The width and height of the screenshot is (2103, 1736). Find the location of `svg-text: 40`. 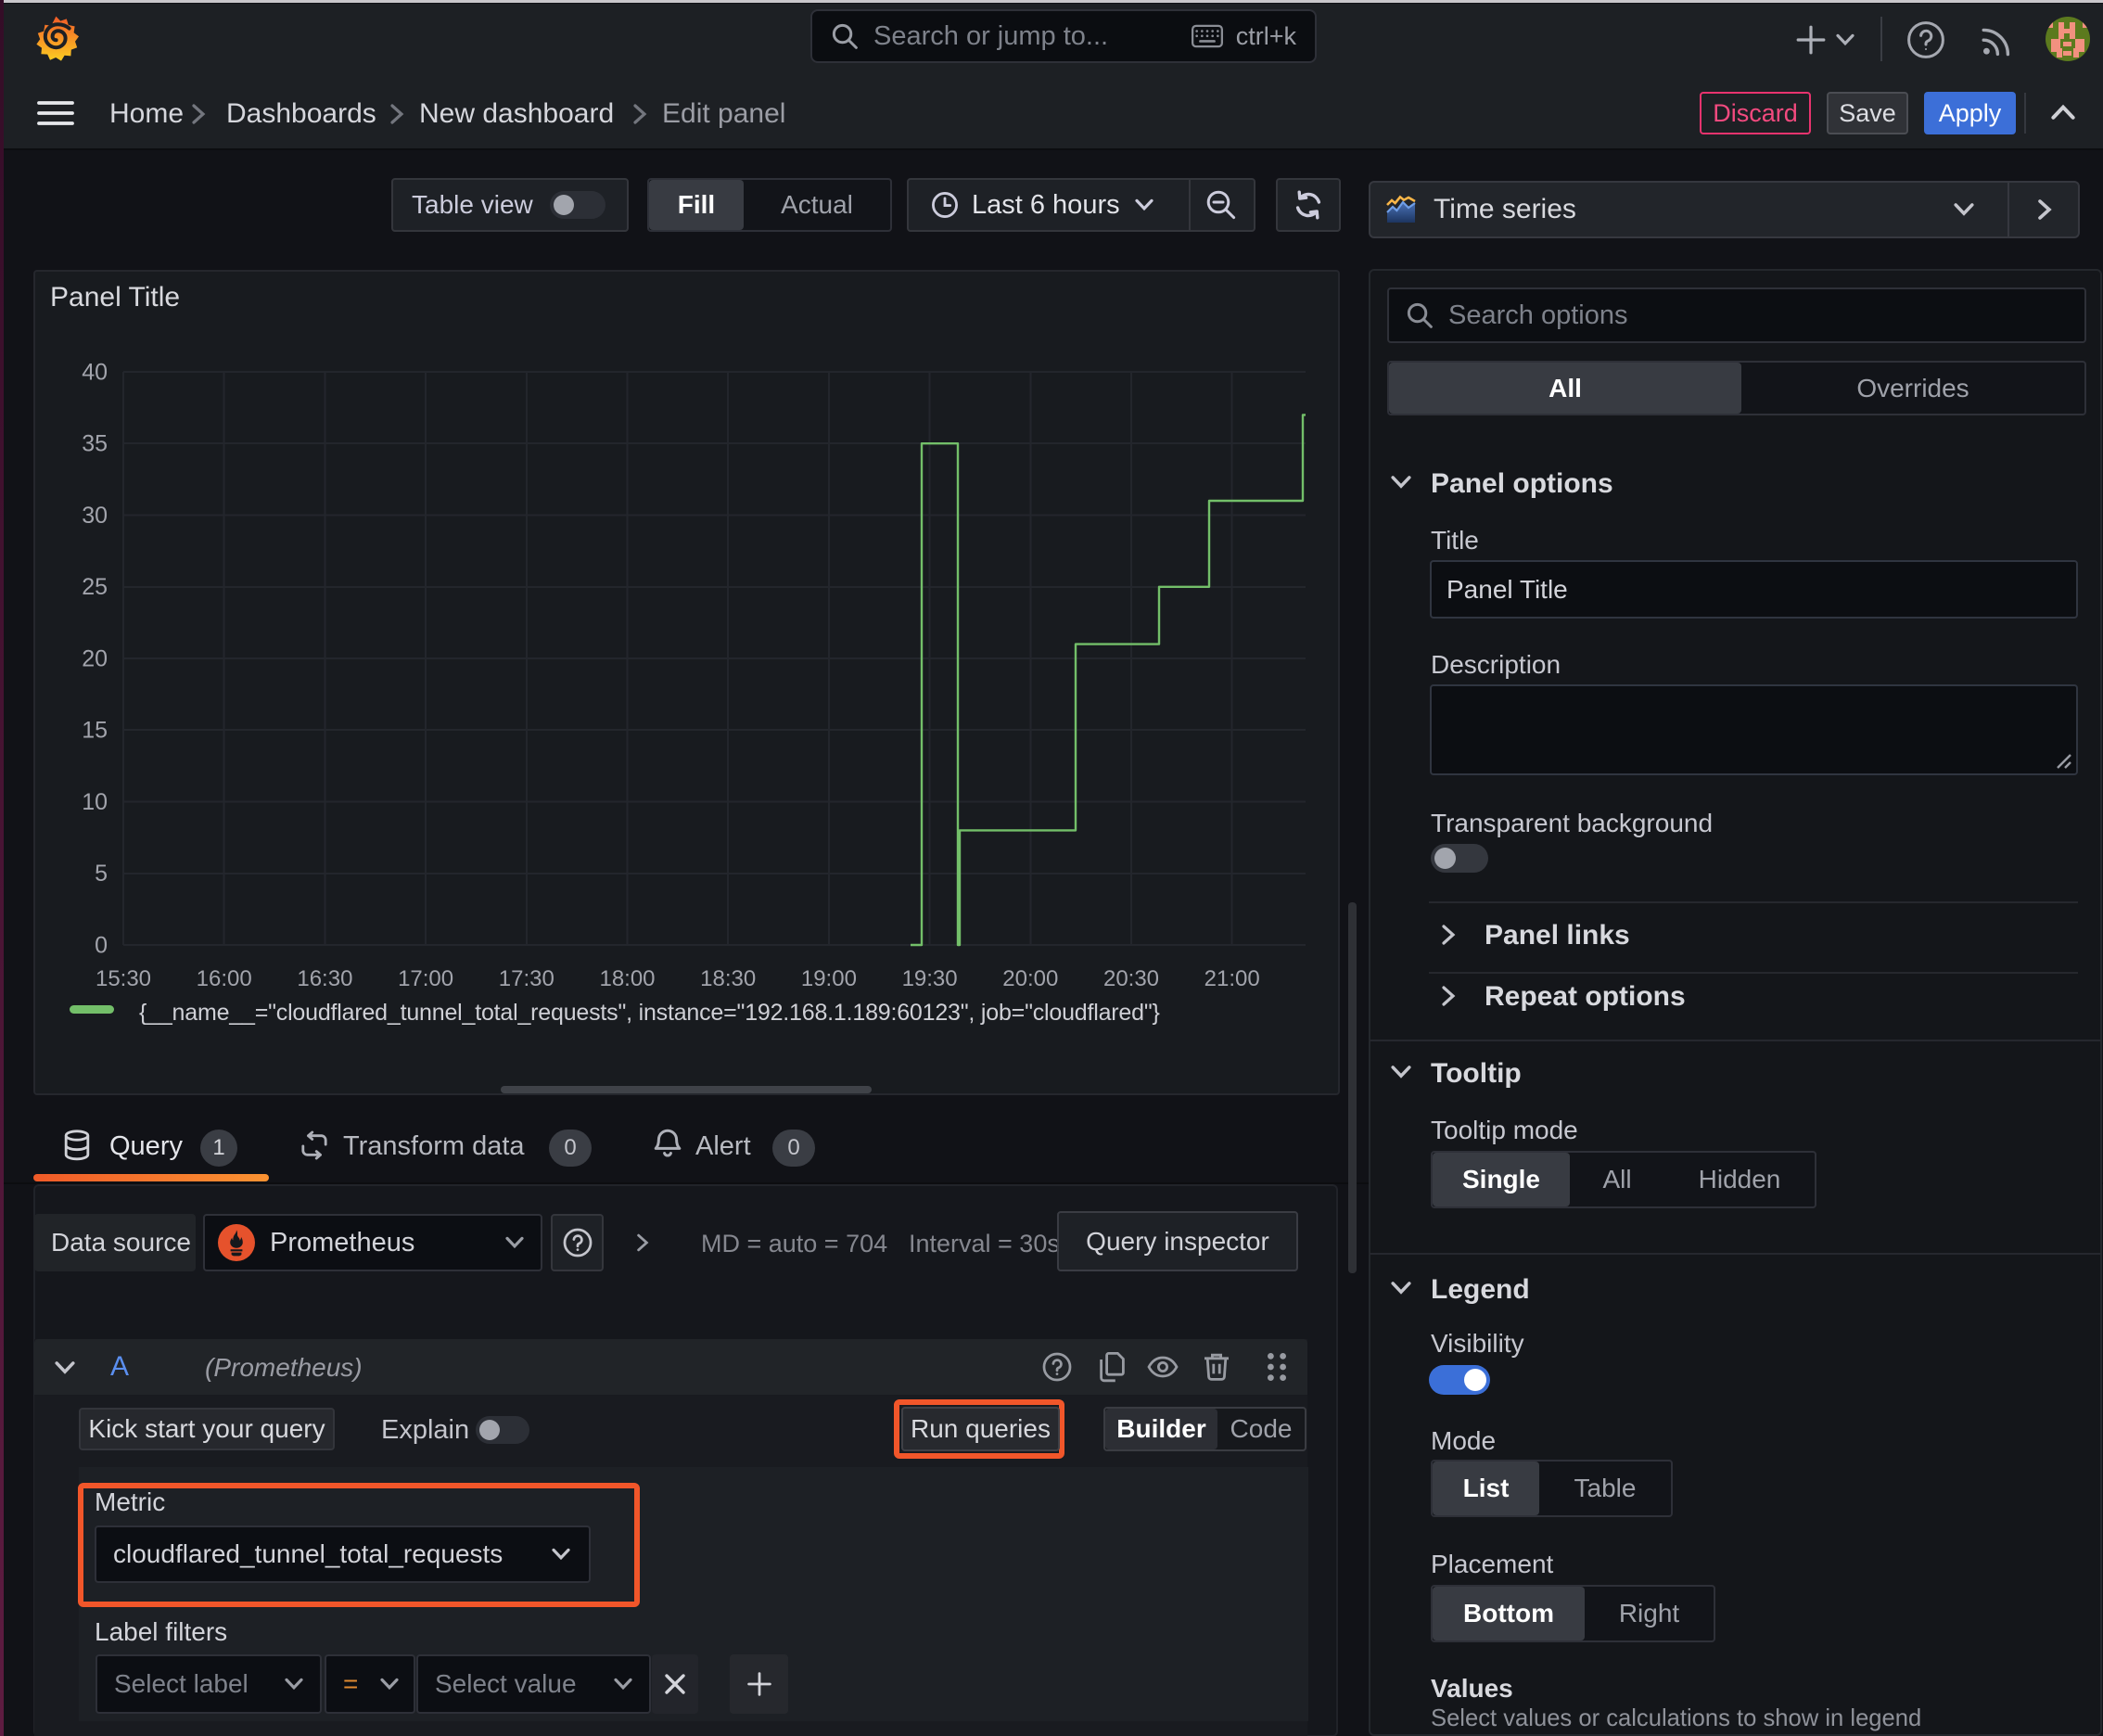

svg-text: 40 is located at coordinates (95, 372).